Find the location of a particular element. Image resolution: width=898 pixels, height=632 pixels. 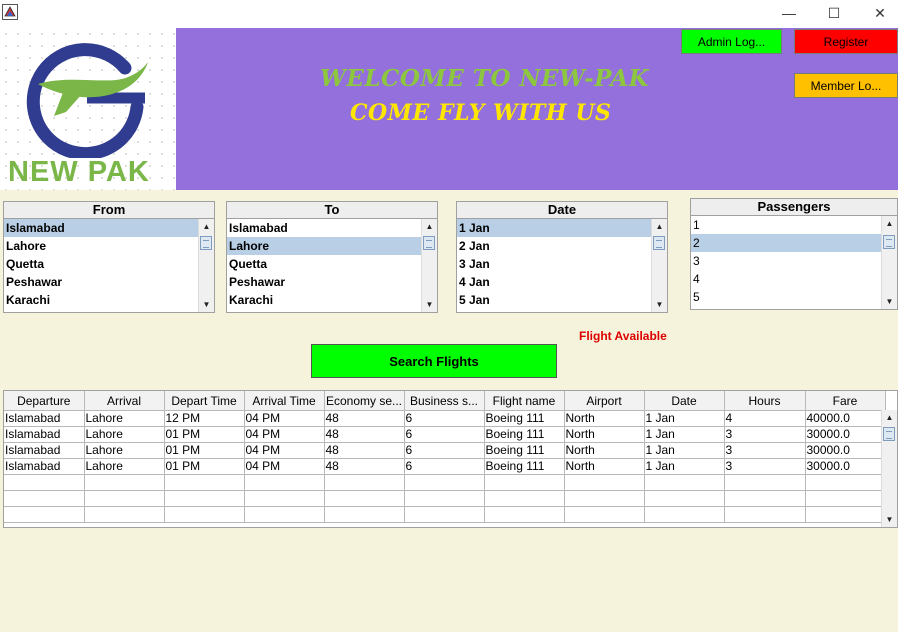

column-header-departure: Departure is located at coordinates (44, 401).